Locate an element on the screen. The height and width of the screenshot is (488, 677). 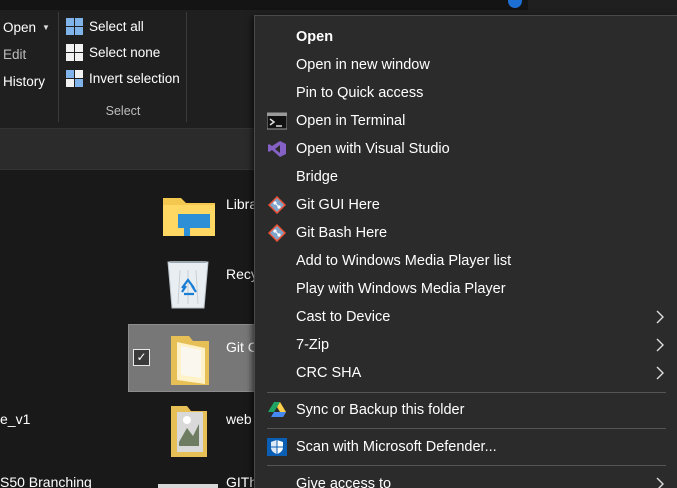
menu-item-sync-backup: Sync or Backup this folder is located at coordinates (466, 410).